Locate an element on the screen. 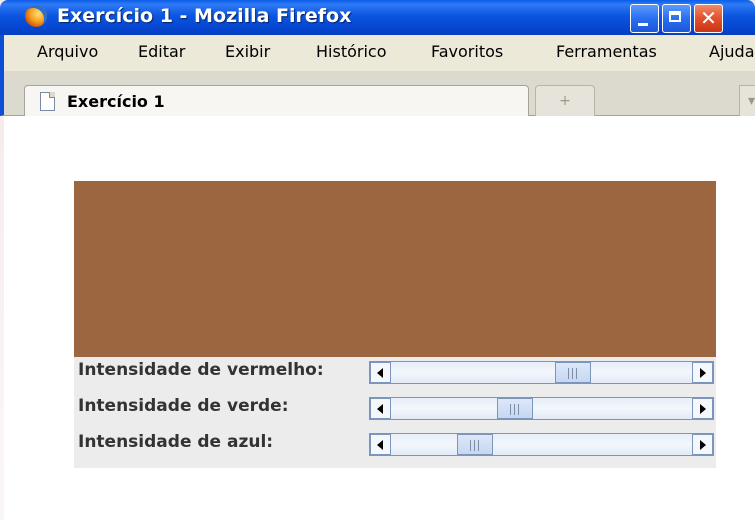 The image size is (755, 520). menu-ferramentas: Ferramentas is located at coordinates (606, 51).